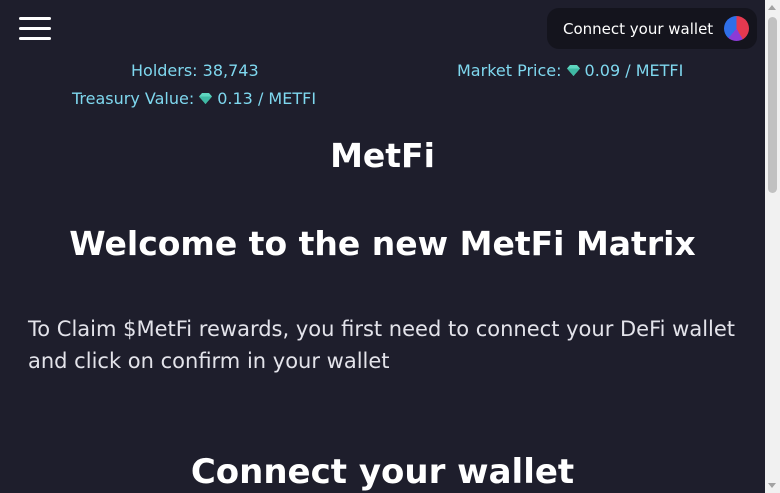  I want to click on holders-text: Holders: 38,743, so click(195, 70).